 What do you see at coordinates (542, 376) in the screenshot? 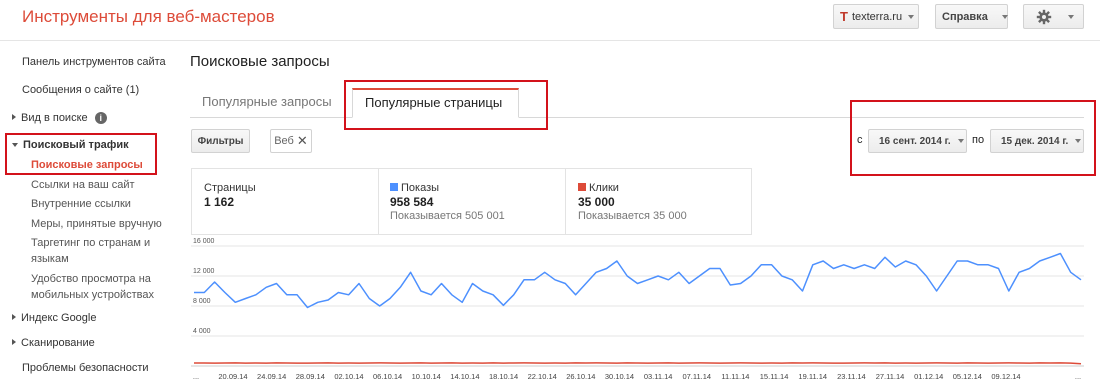
I see `x-tick-label: 22.10.14` at bounding box center [542, 376].